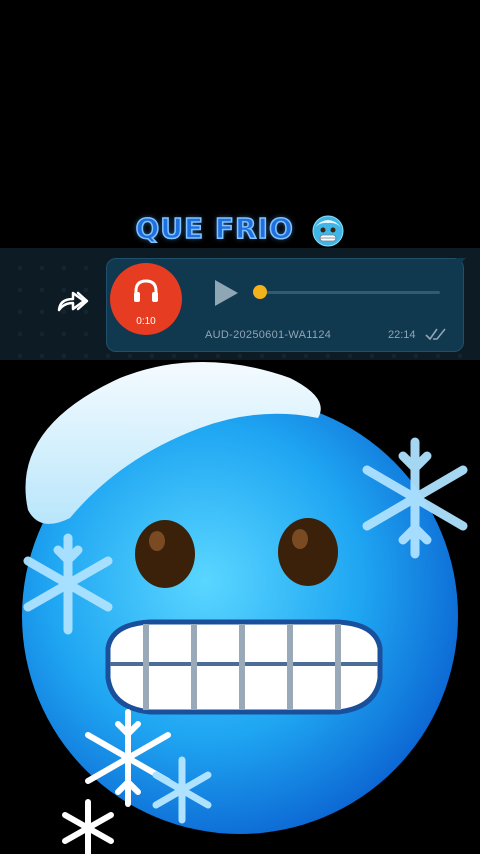 This screenshot has width=480, height=854. Describe the element at coordinates (214, 228) in the screenshot. I see `caption-text: QUE FRIO` at that location.